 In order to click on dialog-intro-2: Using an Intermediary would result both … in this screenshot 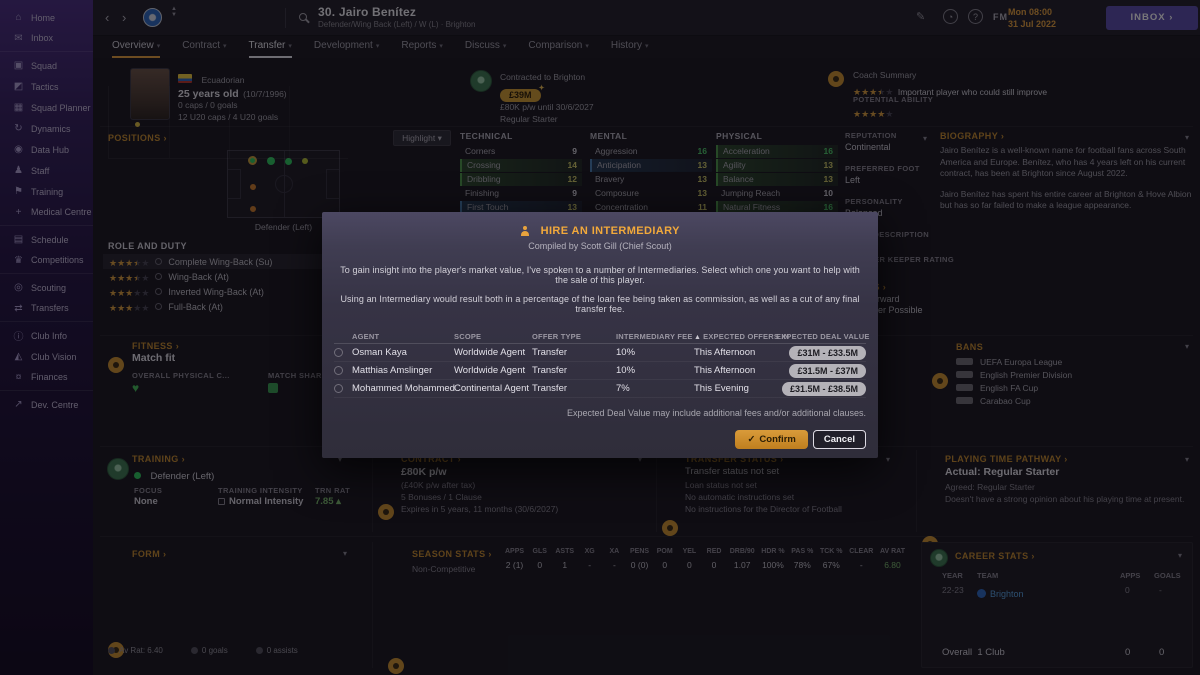, I will do `click(600, 304)`.